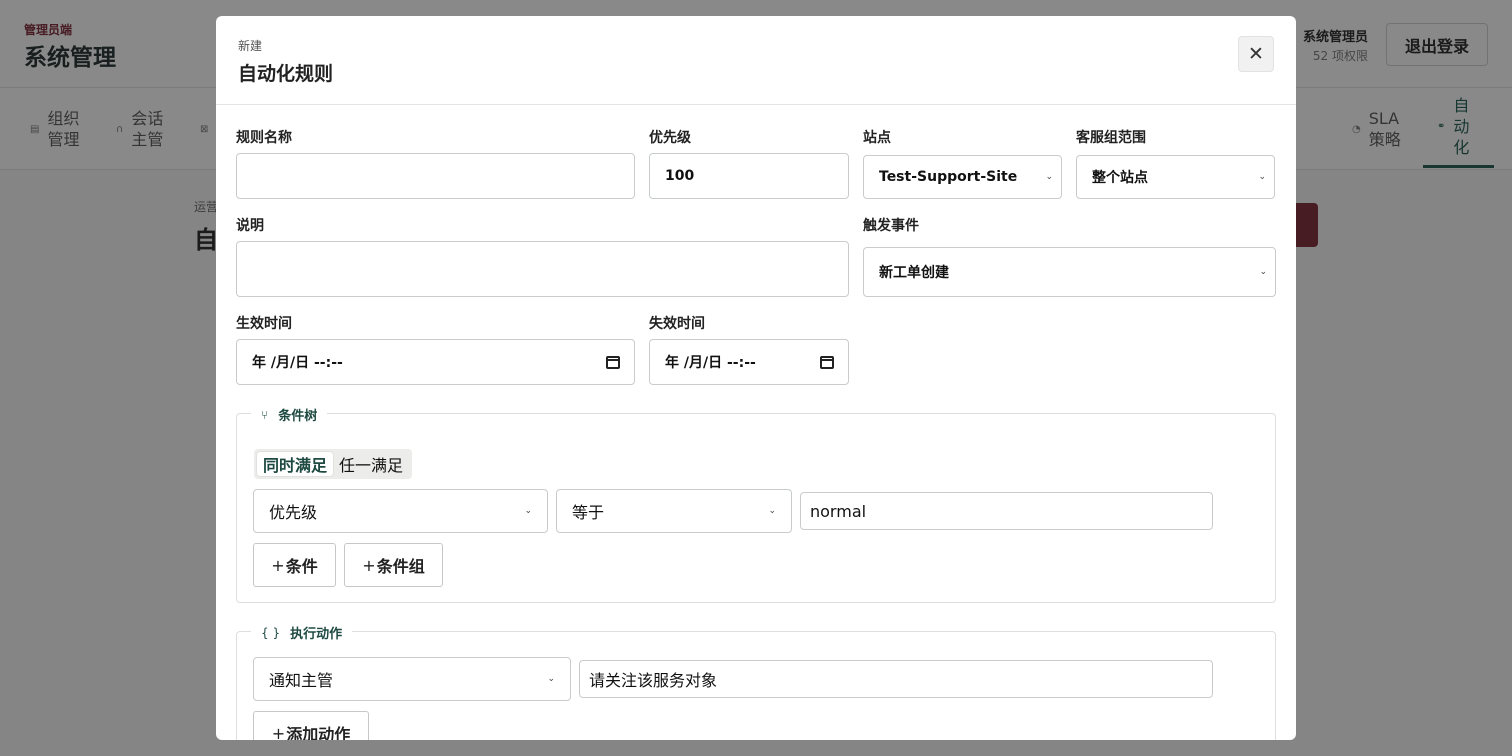 The width and height of the screenshot is (1512, 756). Describe the element at coordinates (1006, 511) in the screenshot. I see `condition-value-input: normal` at that location.